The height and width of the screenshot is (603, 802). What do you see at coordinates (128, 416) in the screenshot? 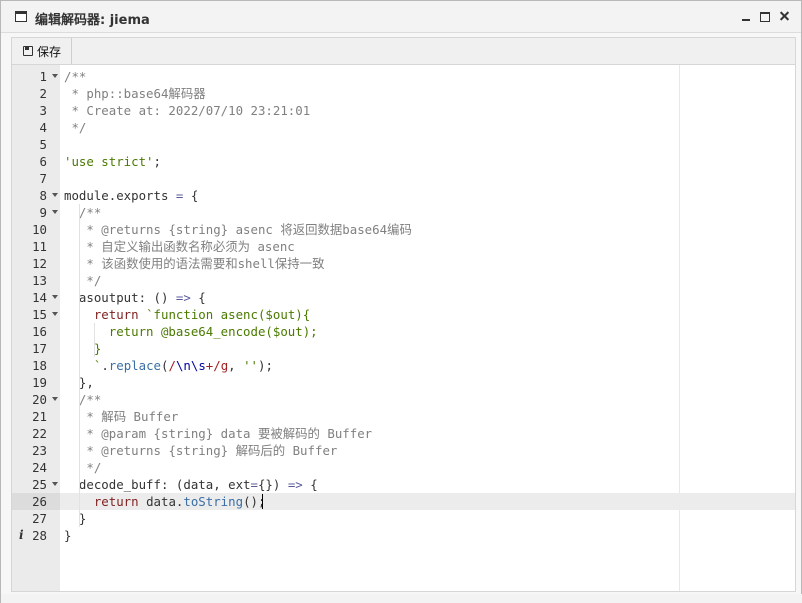
I see `code-token: * 解码 Buffer` at bounding box center [128, 416].